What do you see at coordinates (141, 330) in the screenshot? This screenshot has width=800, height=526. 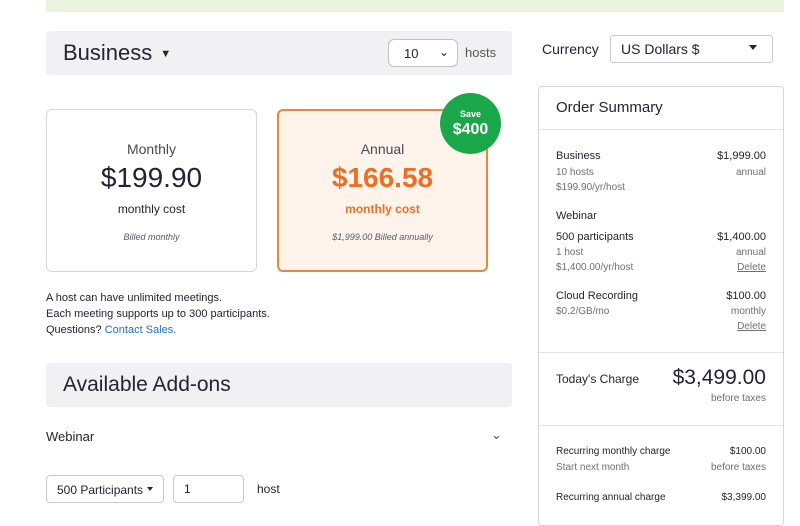 I see `contact-sales-link: Contact Sales.` at bounding box center [141, 330].